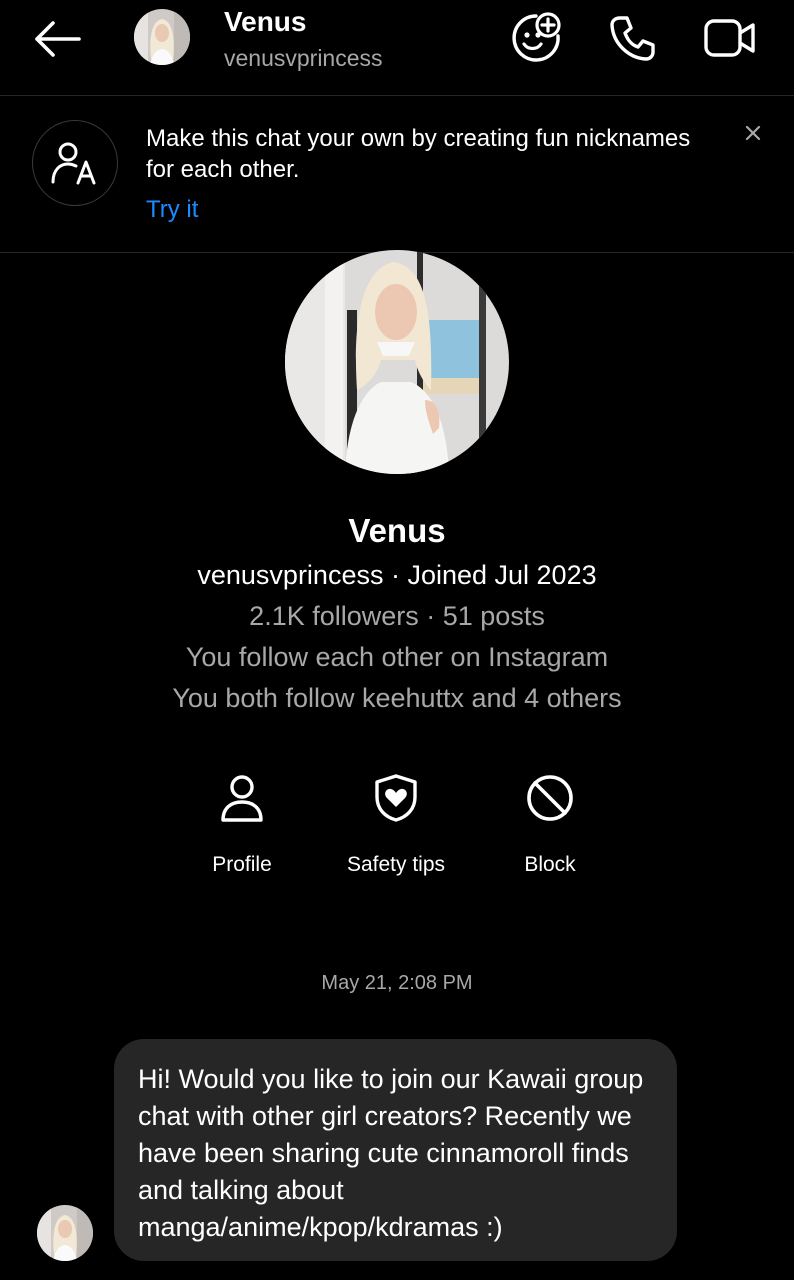 This screenshot has height=1280, width=794. What do you see at coordinates (397, 698) in the screenshot?
I see `mutual-followers: You both follow keehuttx and 4 others` at bounding box center [397, 698].